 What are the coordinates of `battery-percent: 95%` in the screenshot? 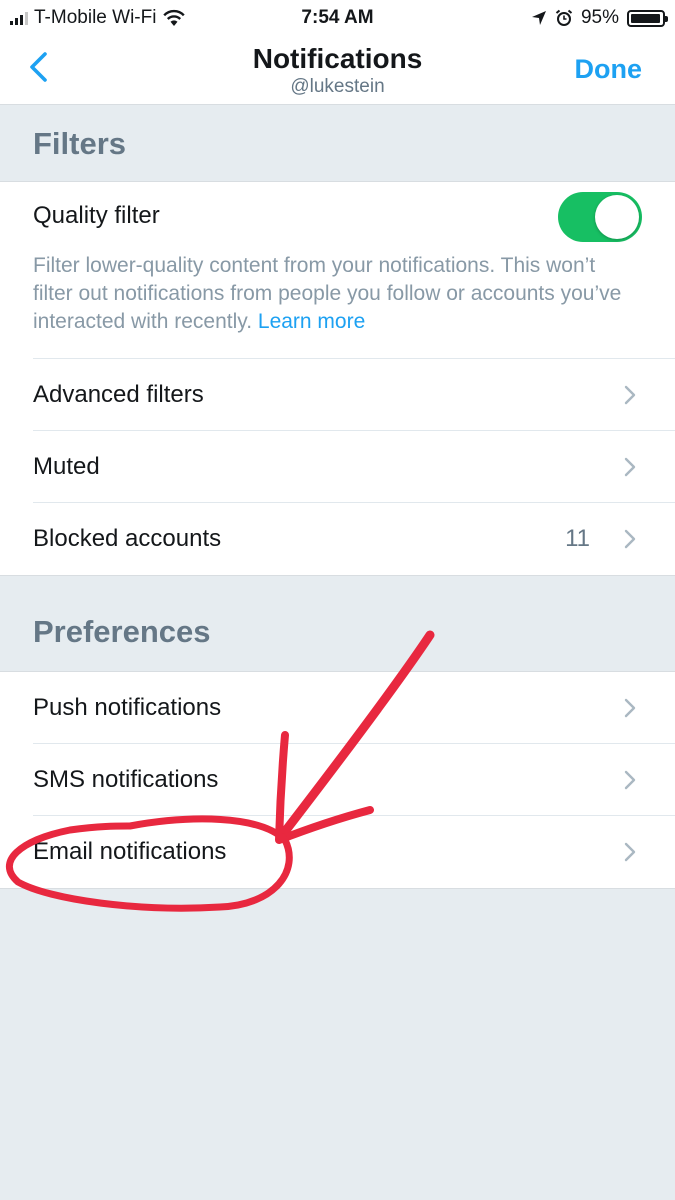 It's located at (599, 17).